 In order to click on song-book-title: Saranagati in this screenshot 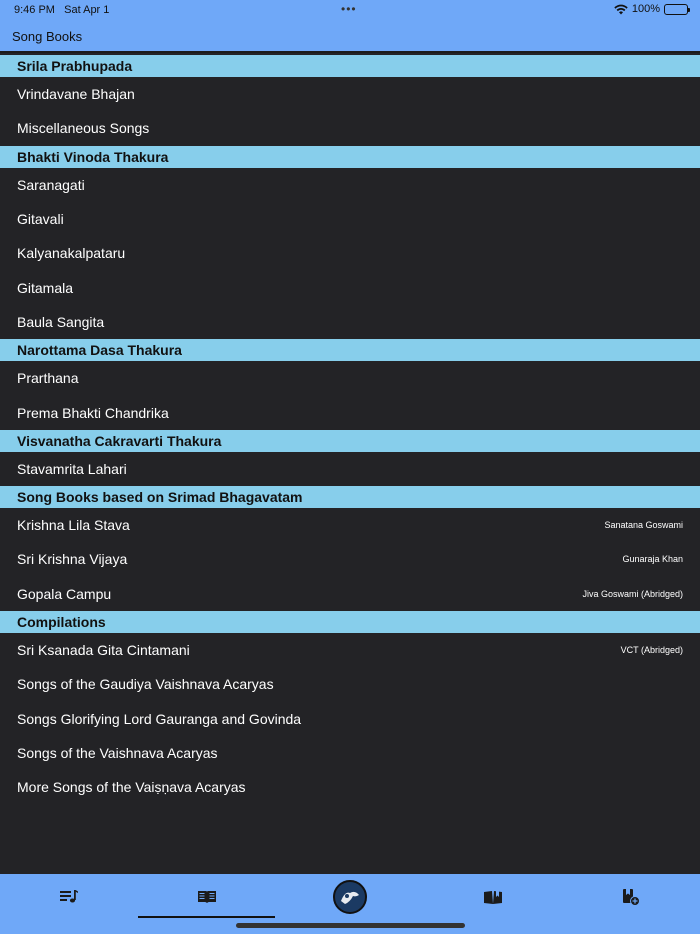, I will do `click(51, 184)`.